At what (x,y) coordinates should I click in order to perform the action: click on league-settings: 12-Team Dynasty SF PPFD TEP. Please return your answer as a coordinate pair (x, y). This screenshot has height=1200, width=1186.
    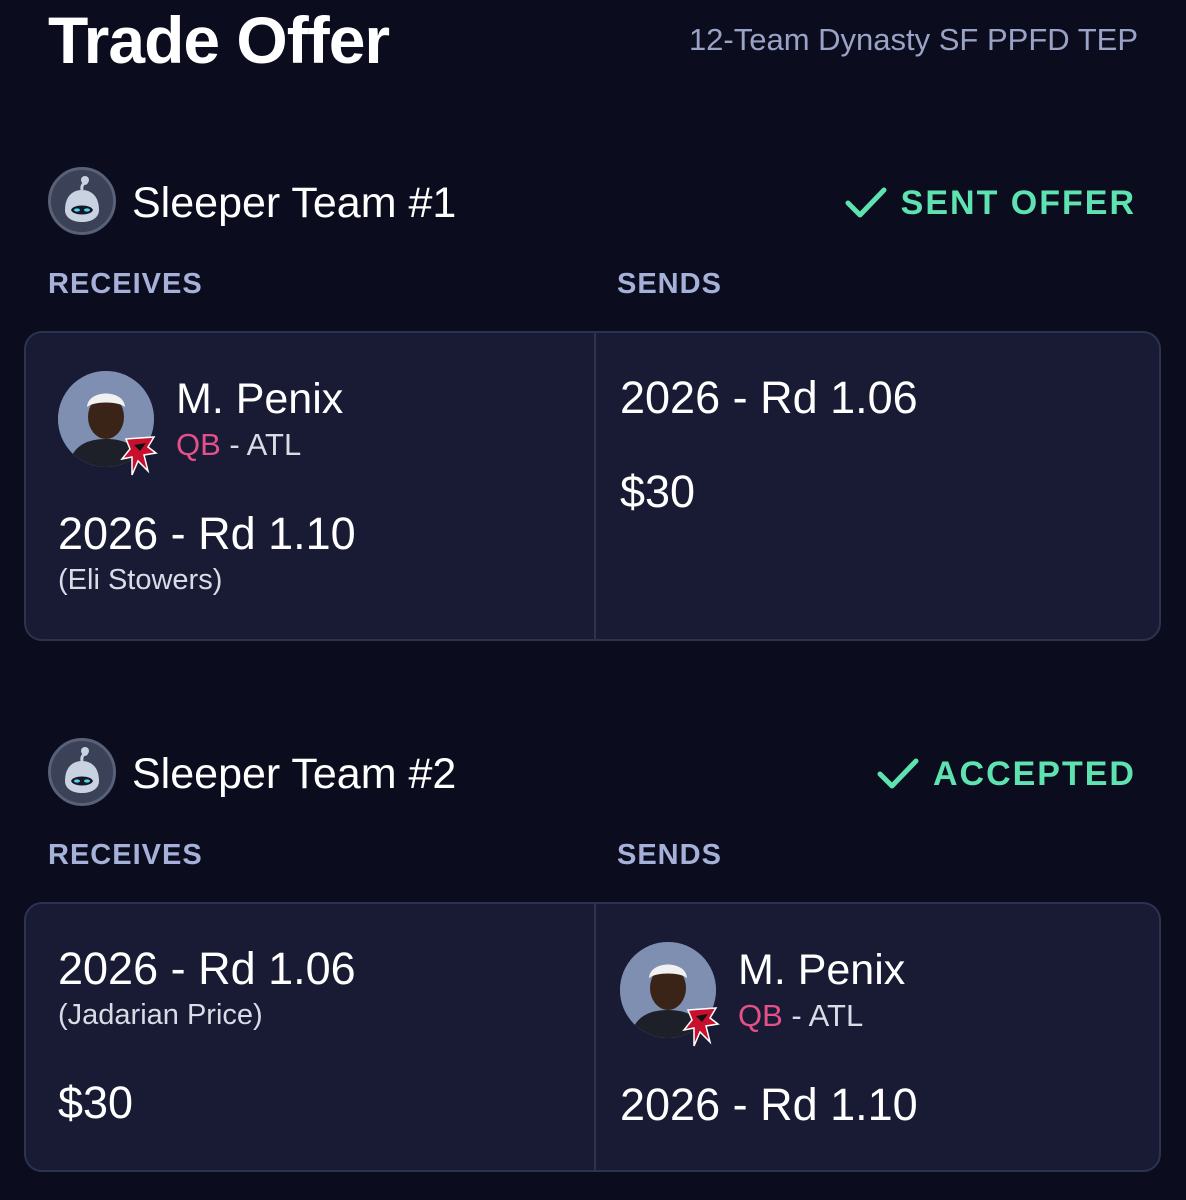
    Looking at the image, I should click on (913, 39).